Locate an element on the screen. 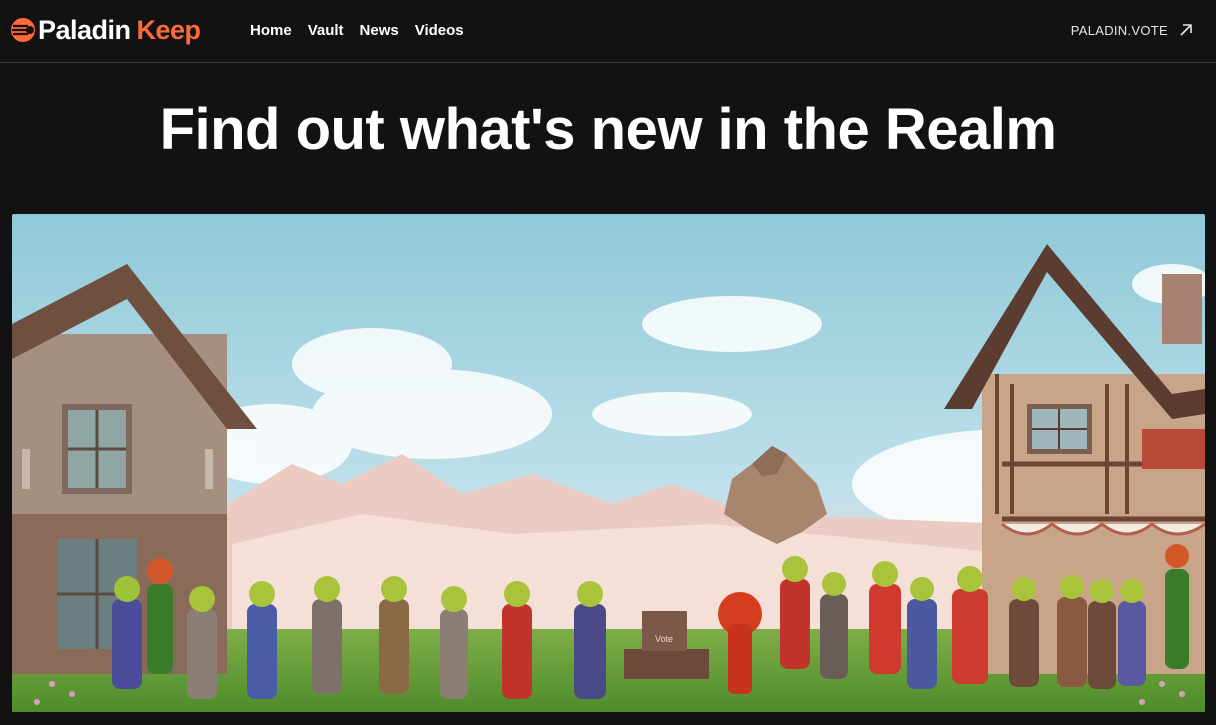 The image size is (1216, 725). main-nav: Home Vault News Videos is located at coordinates (357, 30).